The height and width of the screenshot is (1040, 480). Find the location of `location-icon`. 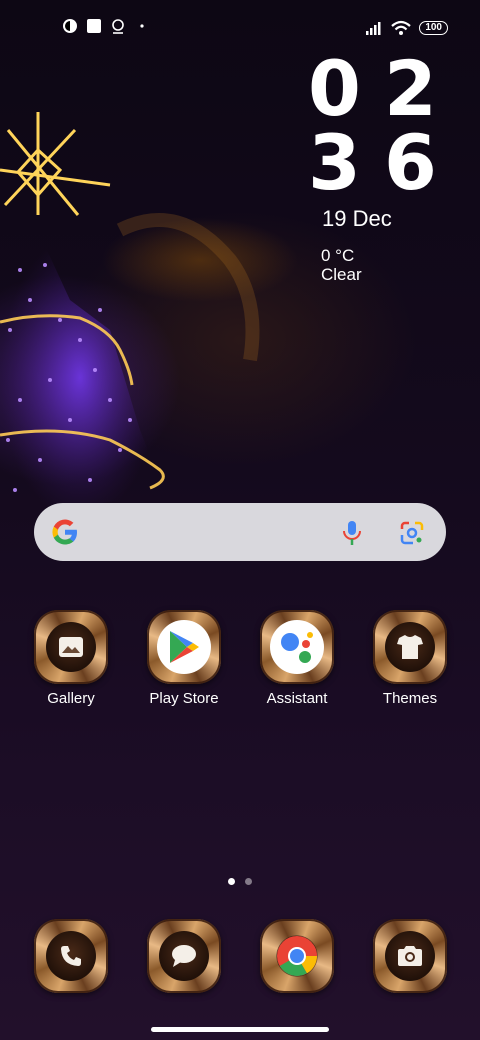

location-icon is located at coordinates (118, 26).